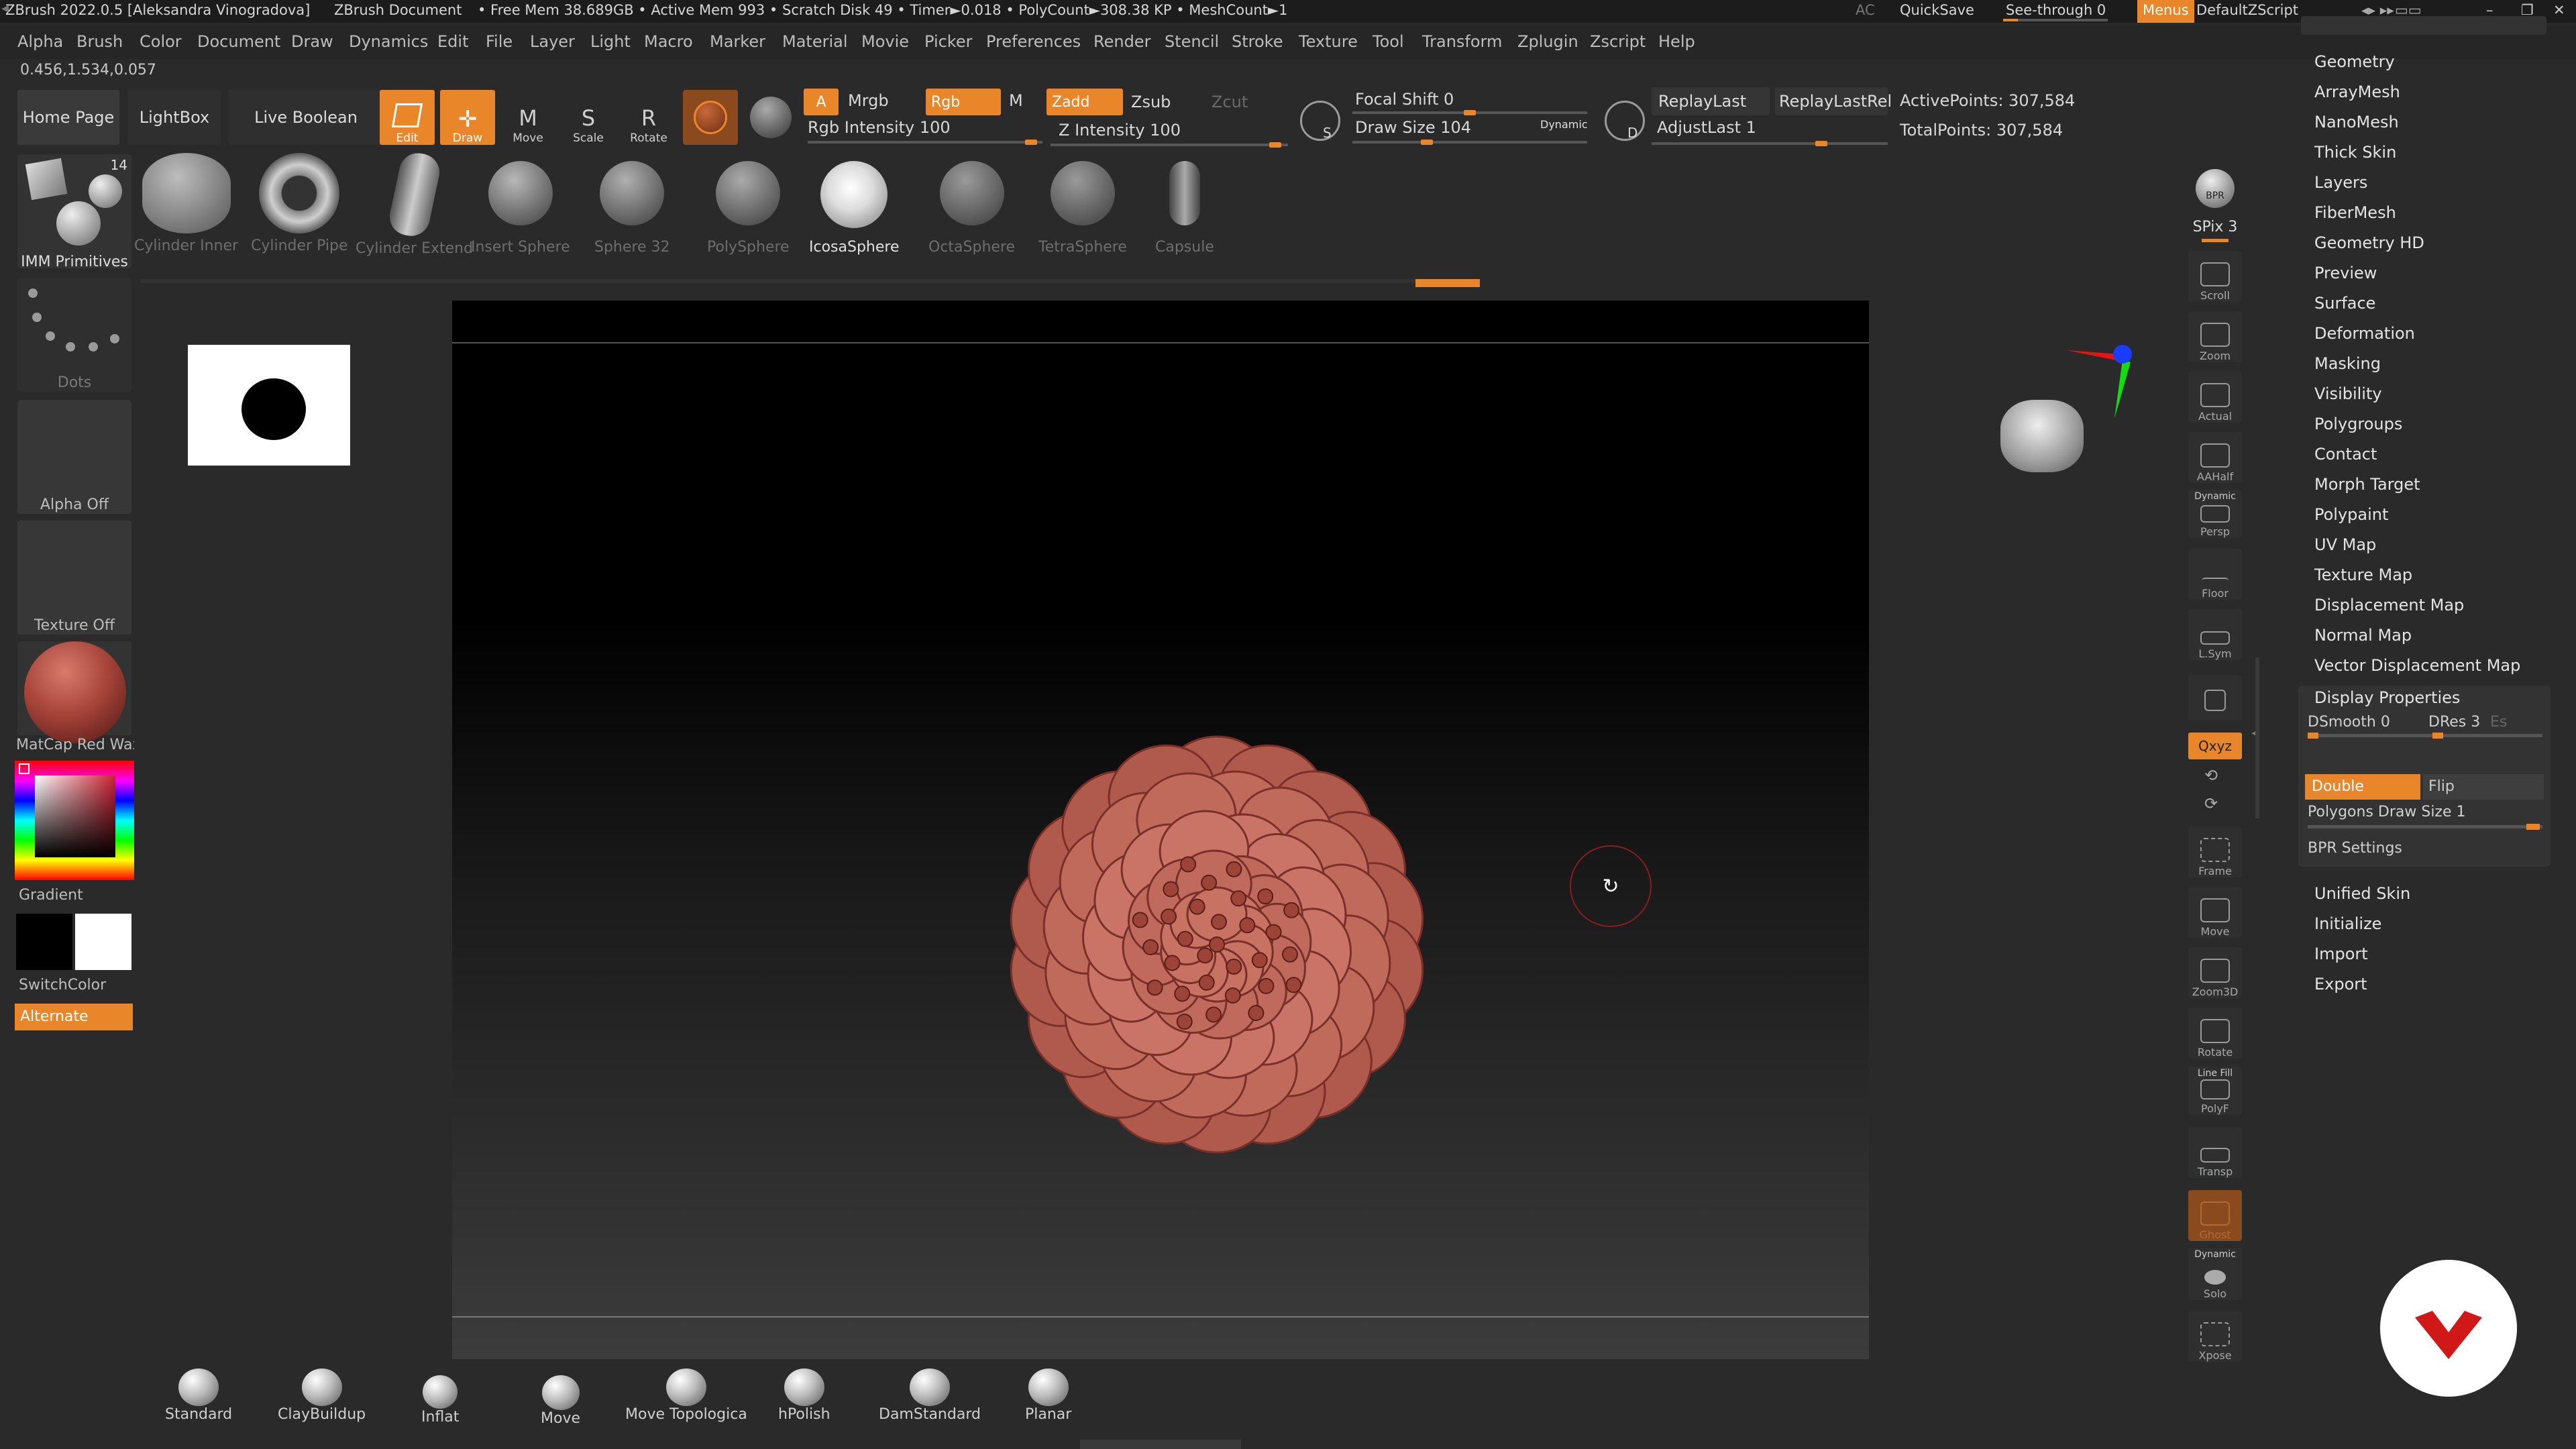 Image resolution: width=2576 pixels, height=1449 pixels. Describe the element at coordinates (810, 281) in the screenshot. I see `primitives-scrollbar` at that location.